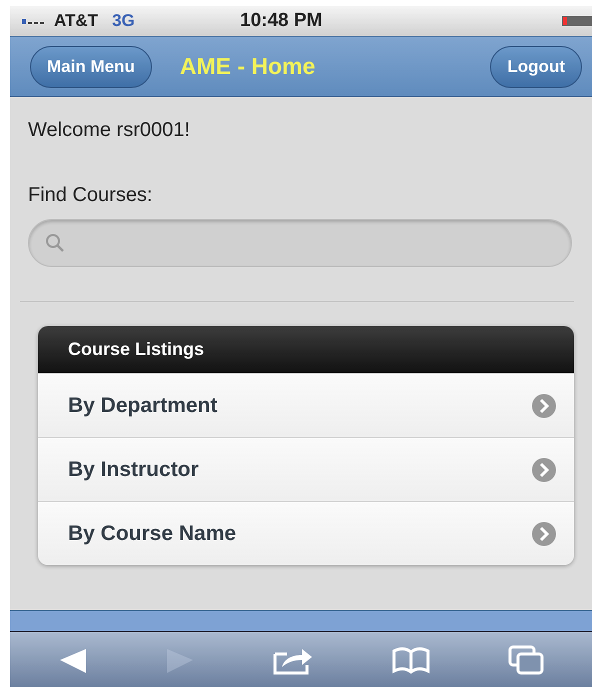 The width and height of the screenshot is (592, 687). What do you see at coordinates (281, 21) in the screenshot?
I see `clock-time: 10:48 PM` at bounding box center [281, 21].